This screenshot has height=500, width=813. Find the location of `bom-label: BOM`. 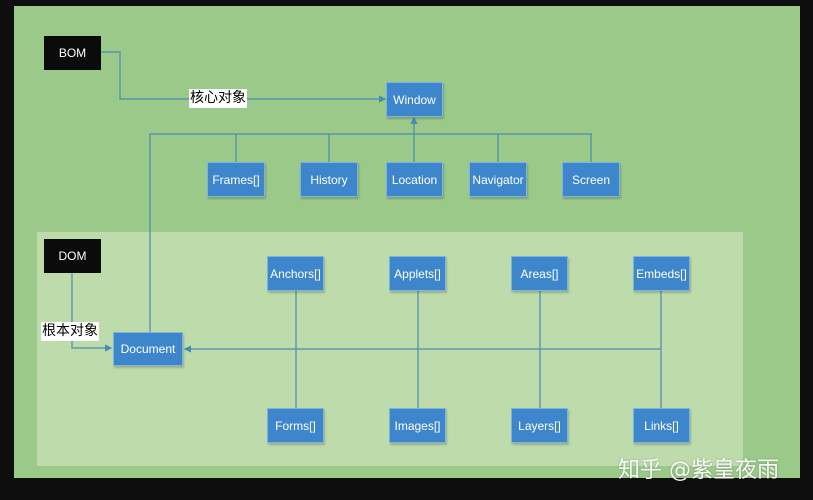

bom-label: BOM is located at coordinates (72, 53).